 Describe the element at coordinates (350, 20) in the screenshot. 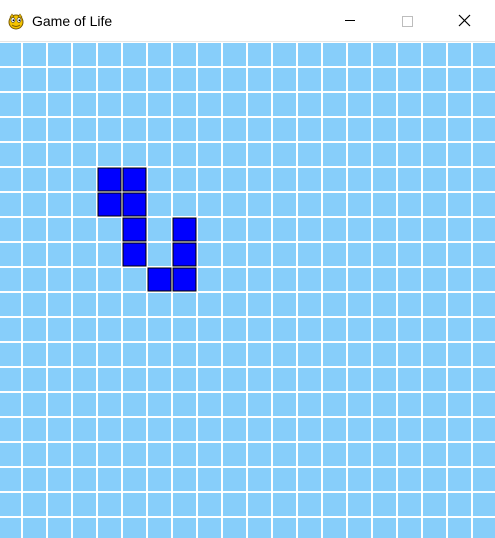

I see `minimize-button` at that location.